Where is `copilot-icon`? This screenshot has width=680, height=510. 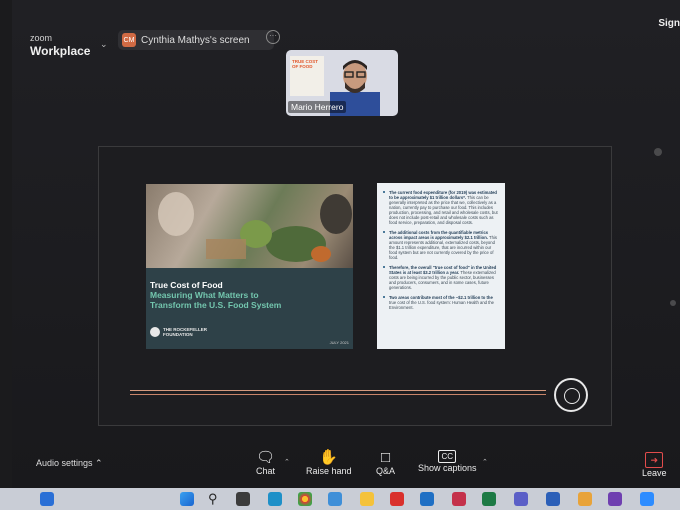
copilot-icon is located at coordinates (335, 499).